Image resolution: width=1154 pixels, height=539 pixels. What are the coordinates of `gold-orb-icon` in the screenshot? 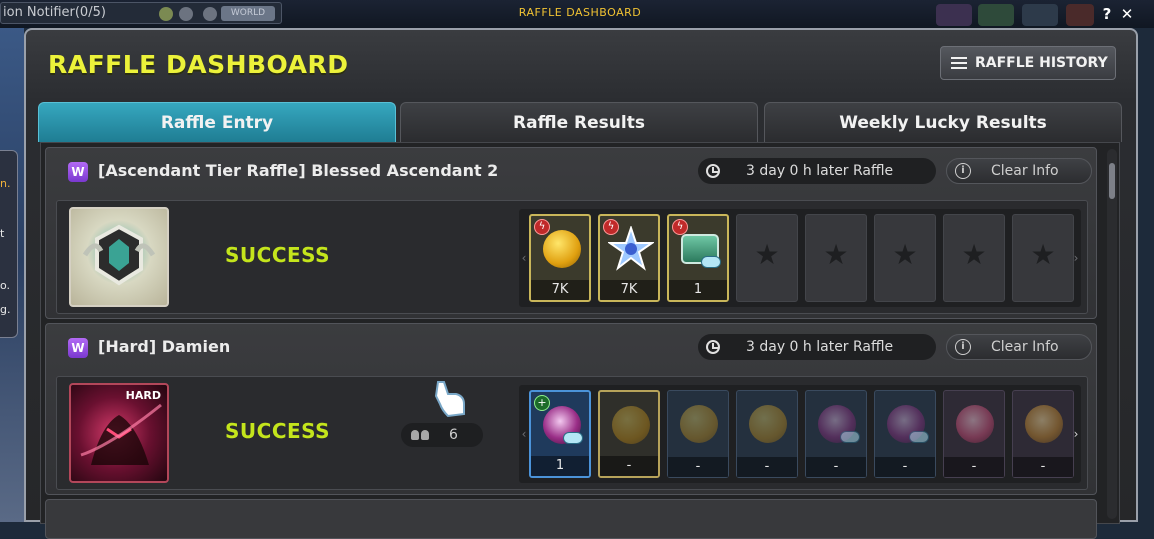 It's located at (1044, 424).